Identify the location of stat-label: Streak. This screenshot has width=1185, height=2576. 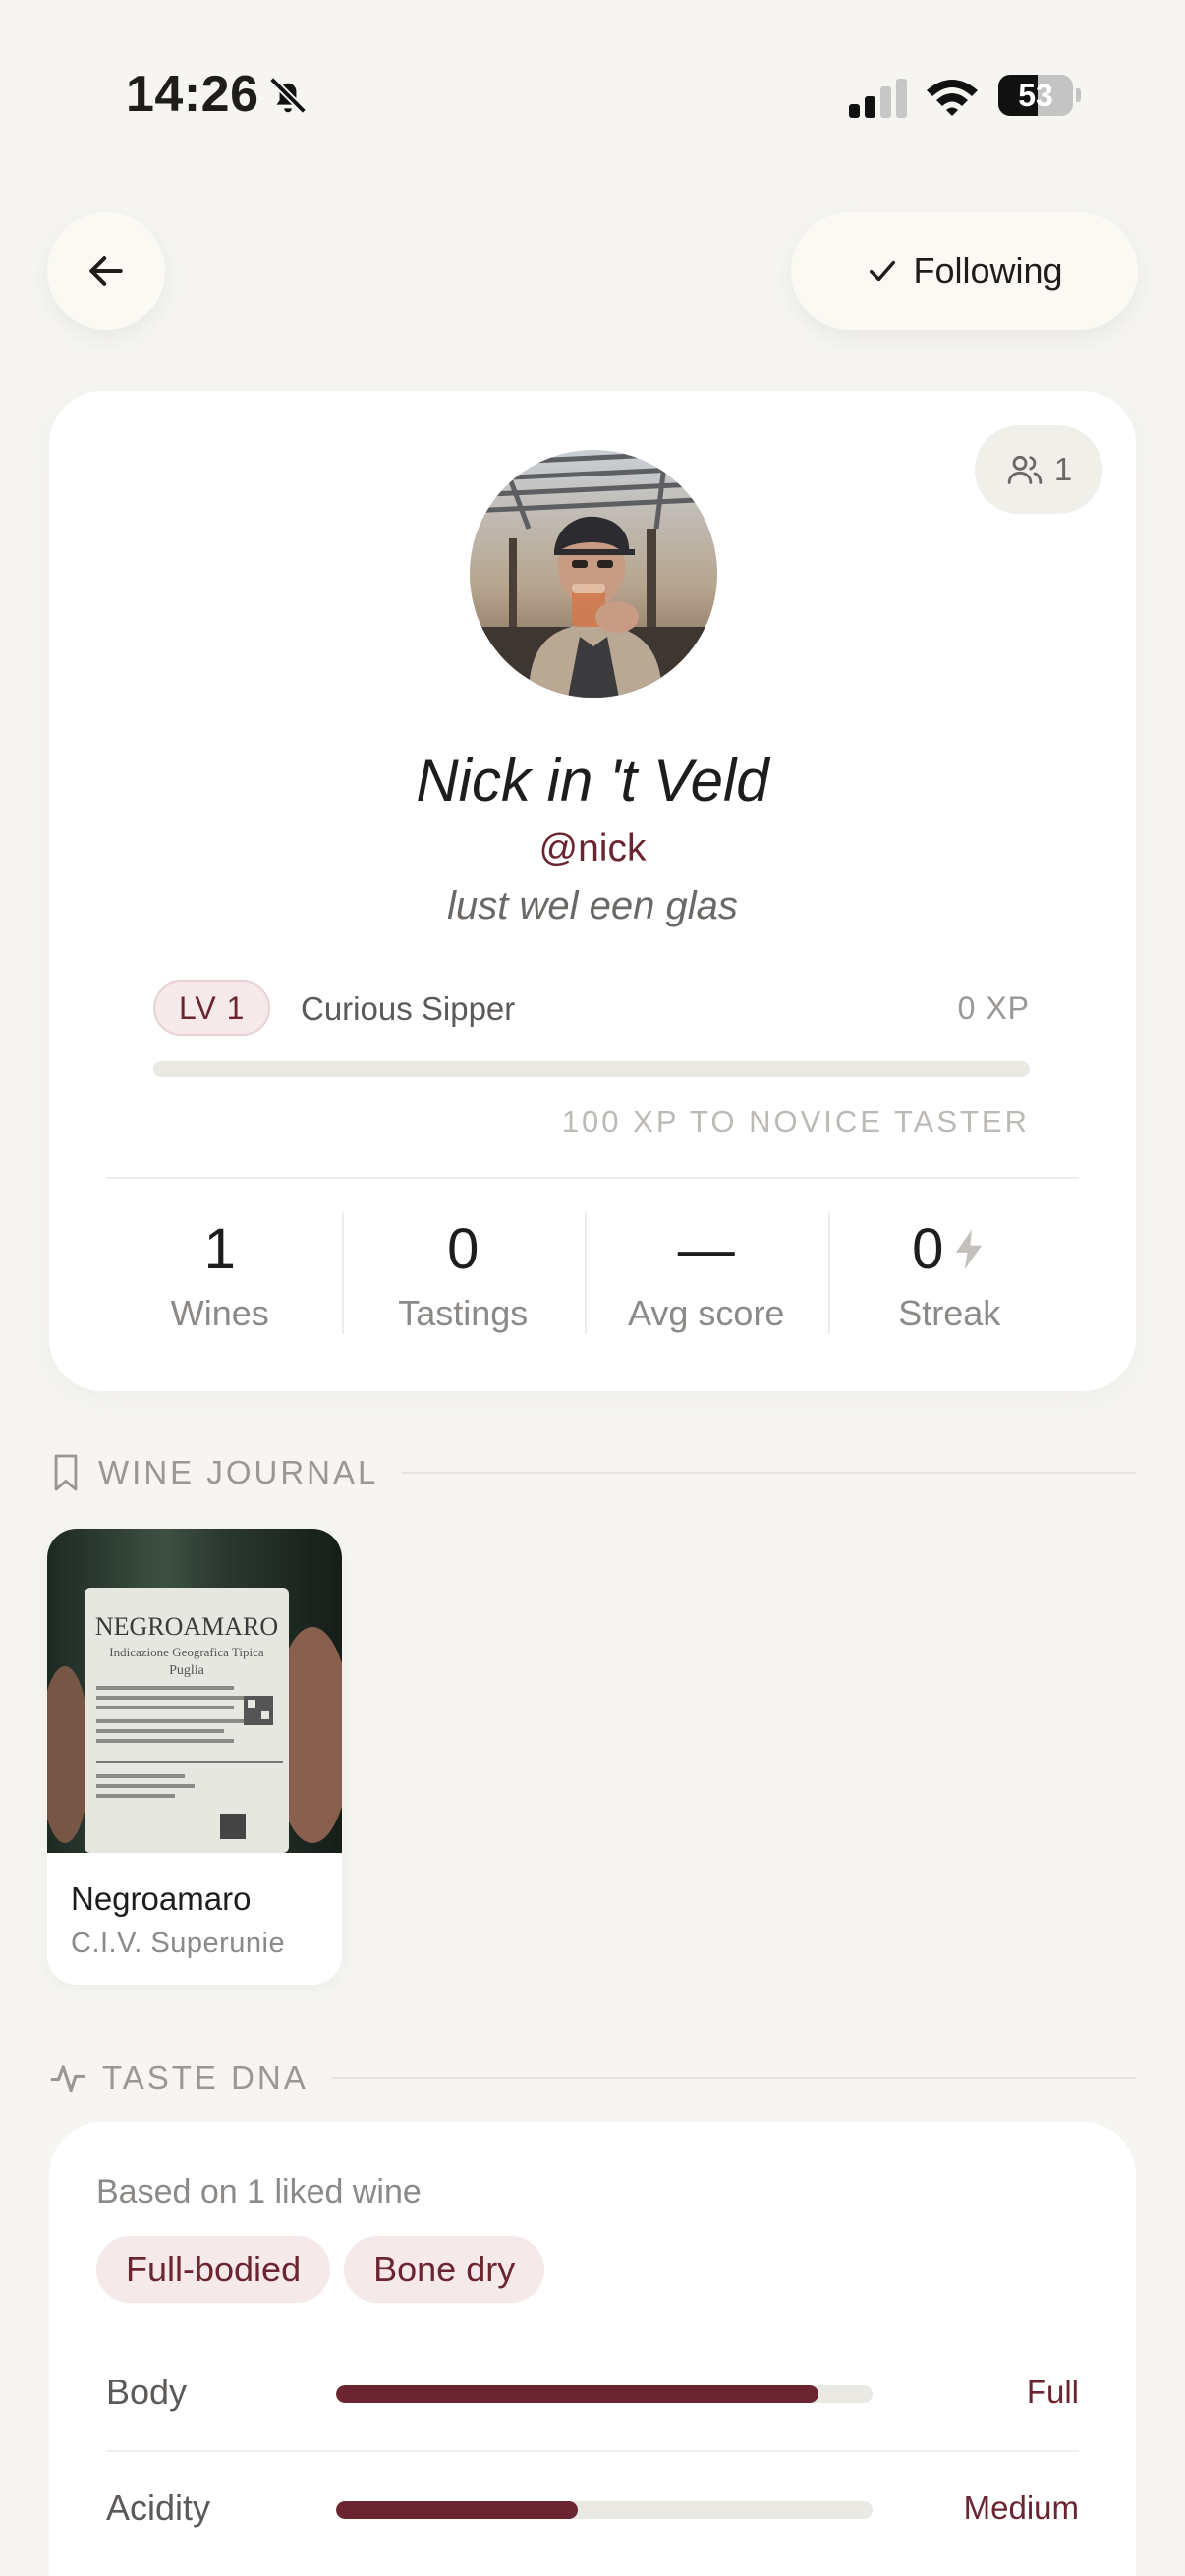
(950, 1313).